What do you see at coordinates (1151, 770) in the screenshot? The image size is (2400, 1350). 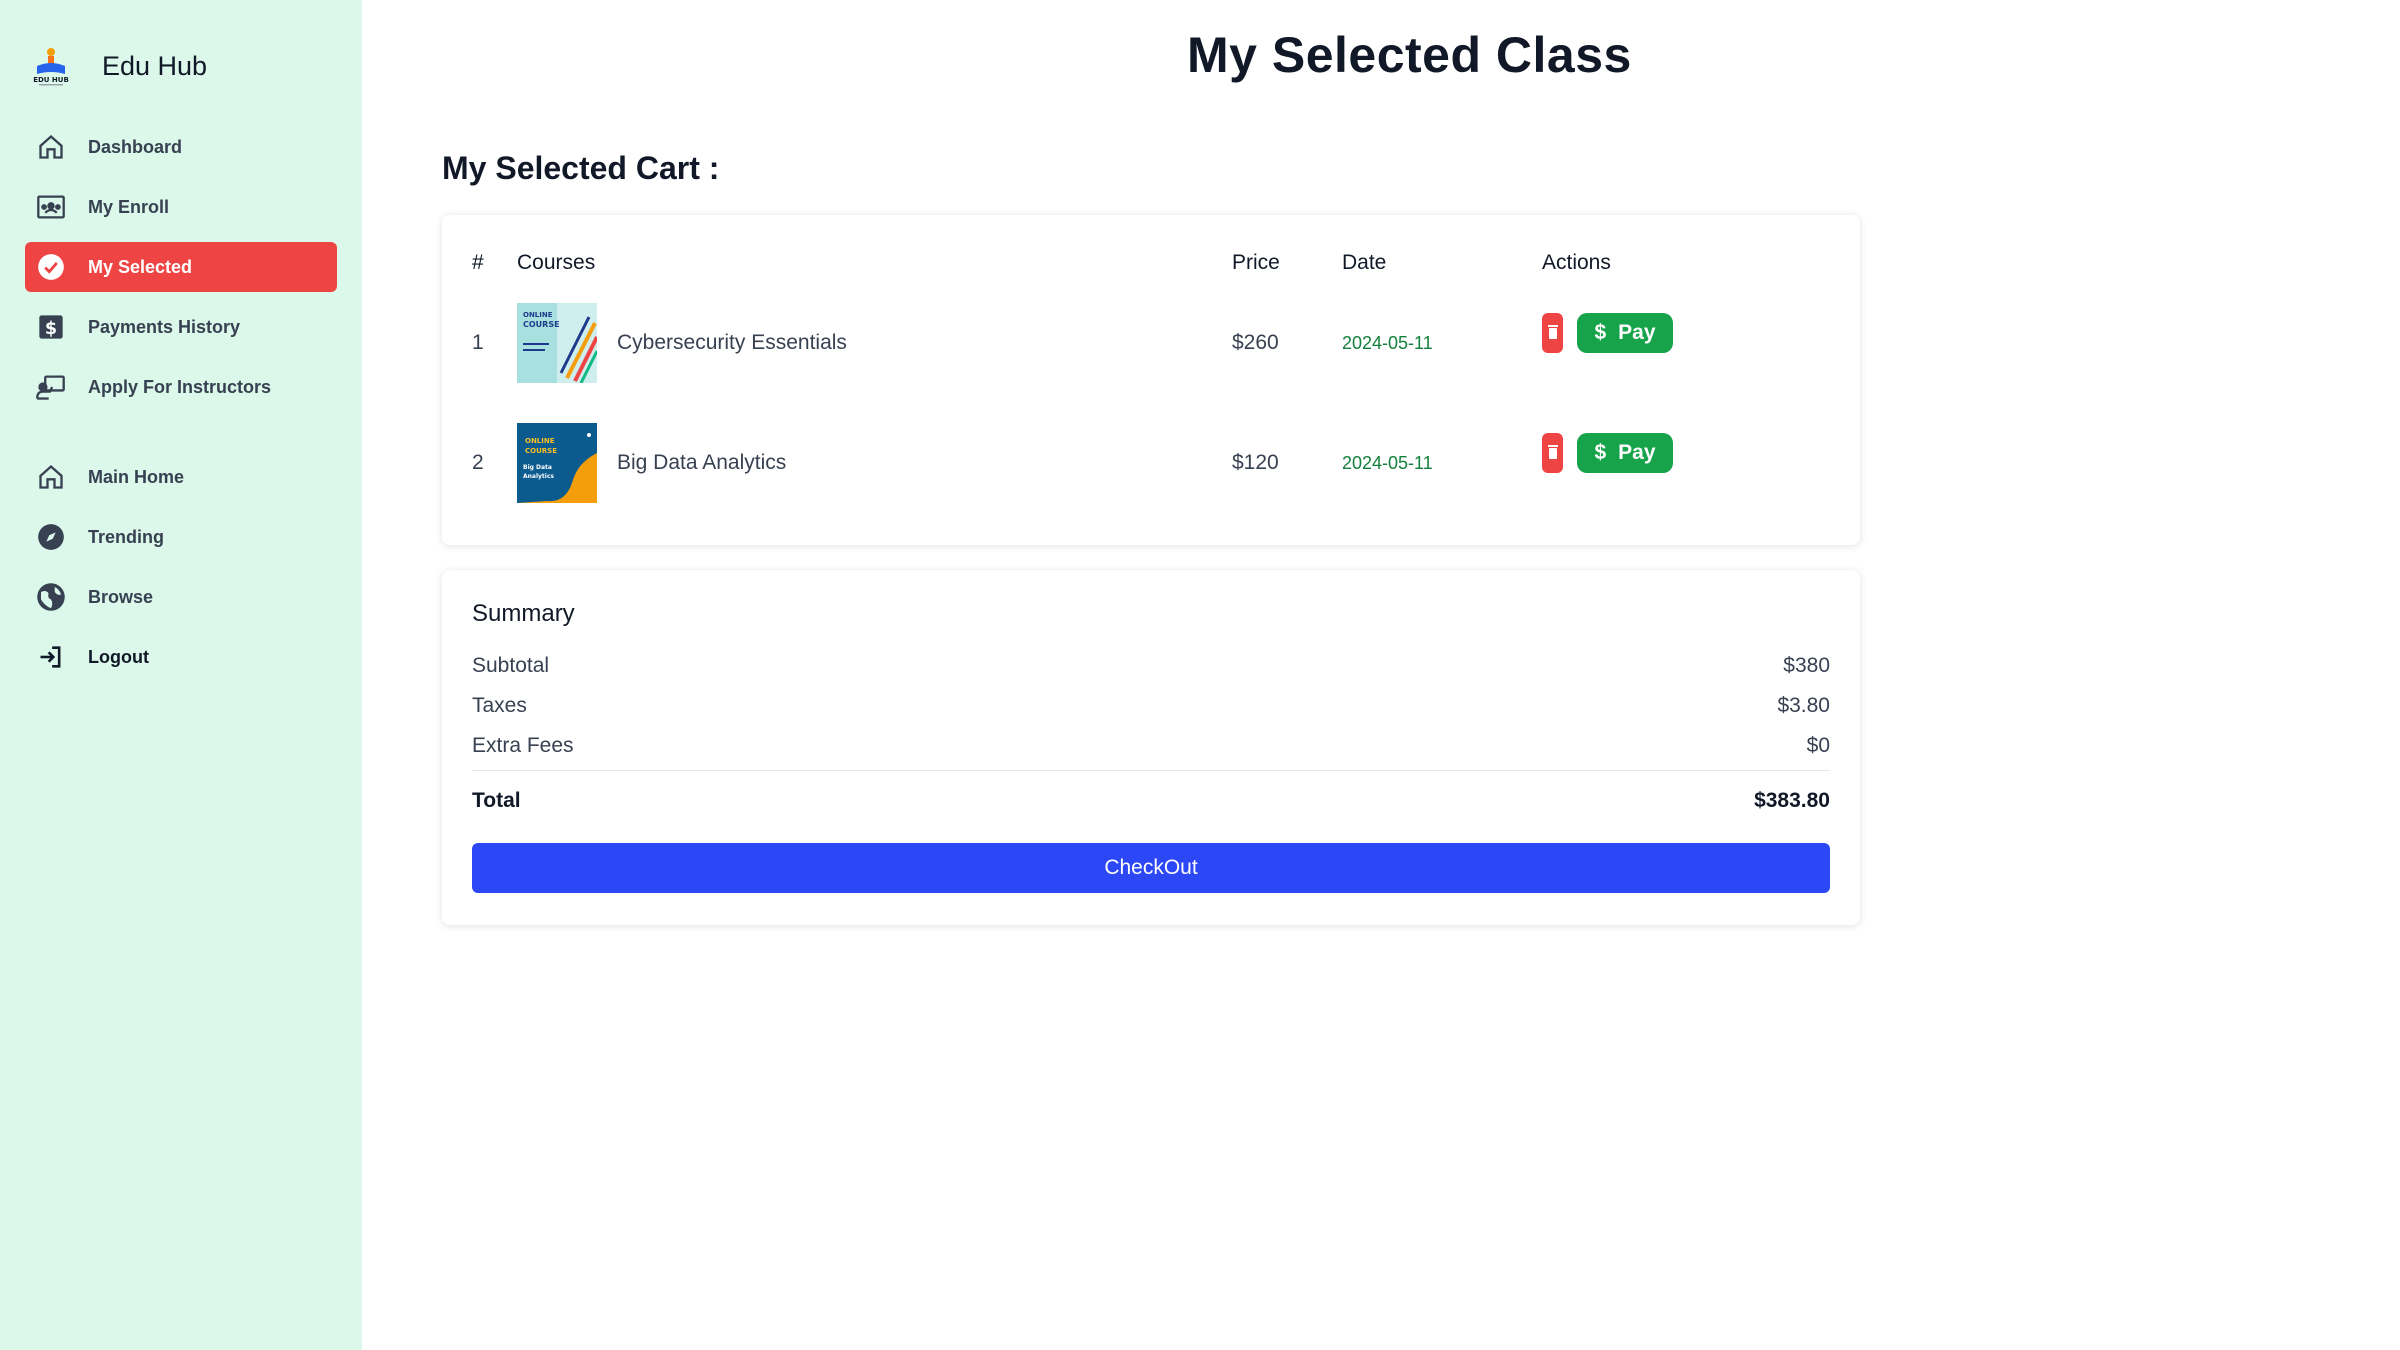 I see `summary-divider` at bounding box center [1151, 770].